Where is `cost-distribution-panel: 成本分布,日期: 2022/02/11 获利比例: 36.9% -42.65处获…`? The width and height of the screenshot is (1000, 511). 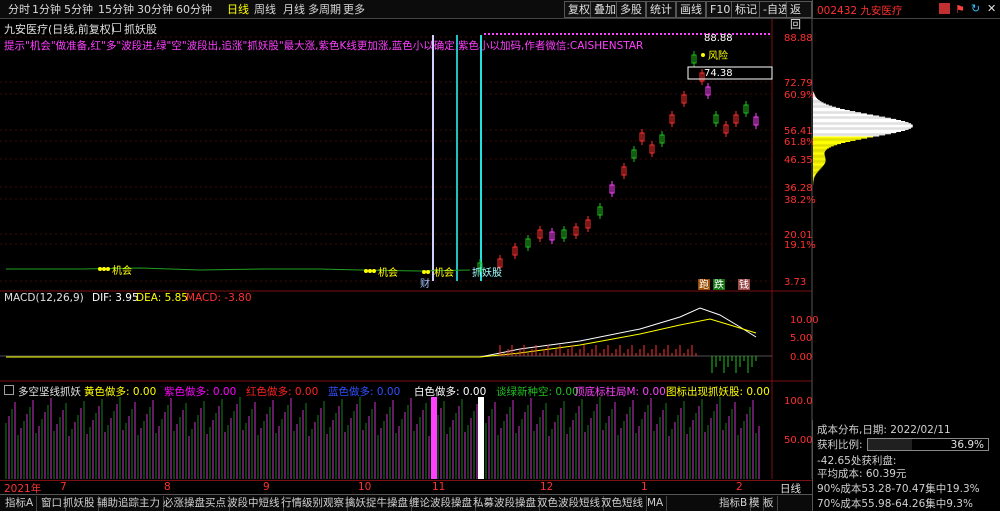
cost-distribution-panel: 成本分布,日期: 2022/02/11 获利比例: 36.9% -42.65处获… is located at coordinates (906, 465).